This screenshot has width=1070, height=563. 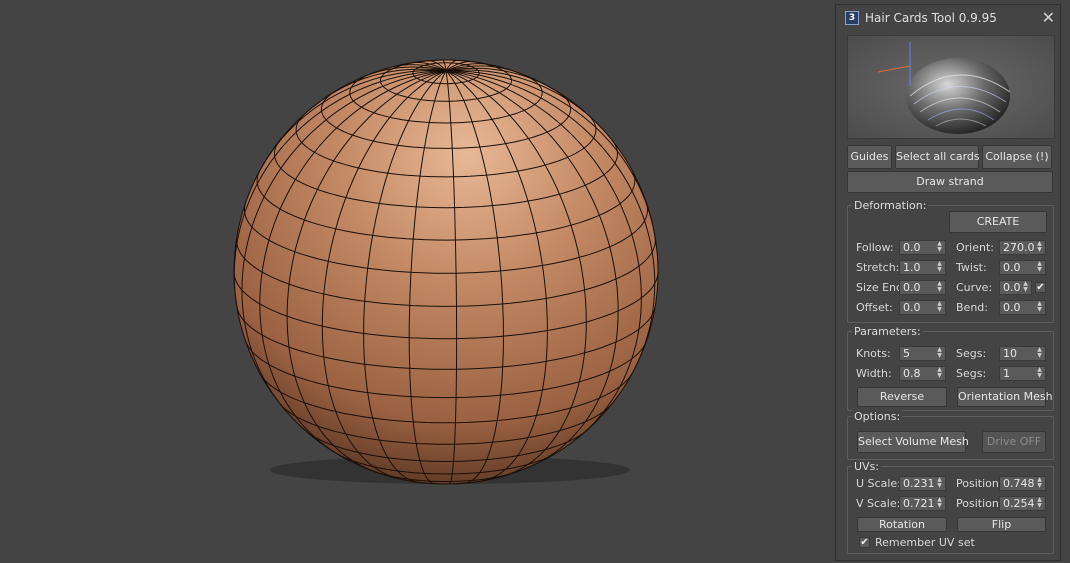 I want to click on app-icon: 3, so click(x=852, y=18).